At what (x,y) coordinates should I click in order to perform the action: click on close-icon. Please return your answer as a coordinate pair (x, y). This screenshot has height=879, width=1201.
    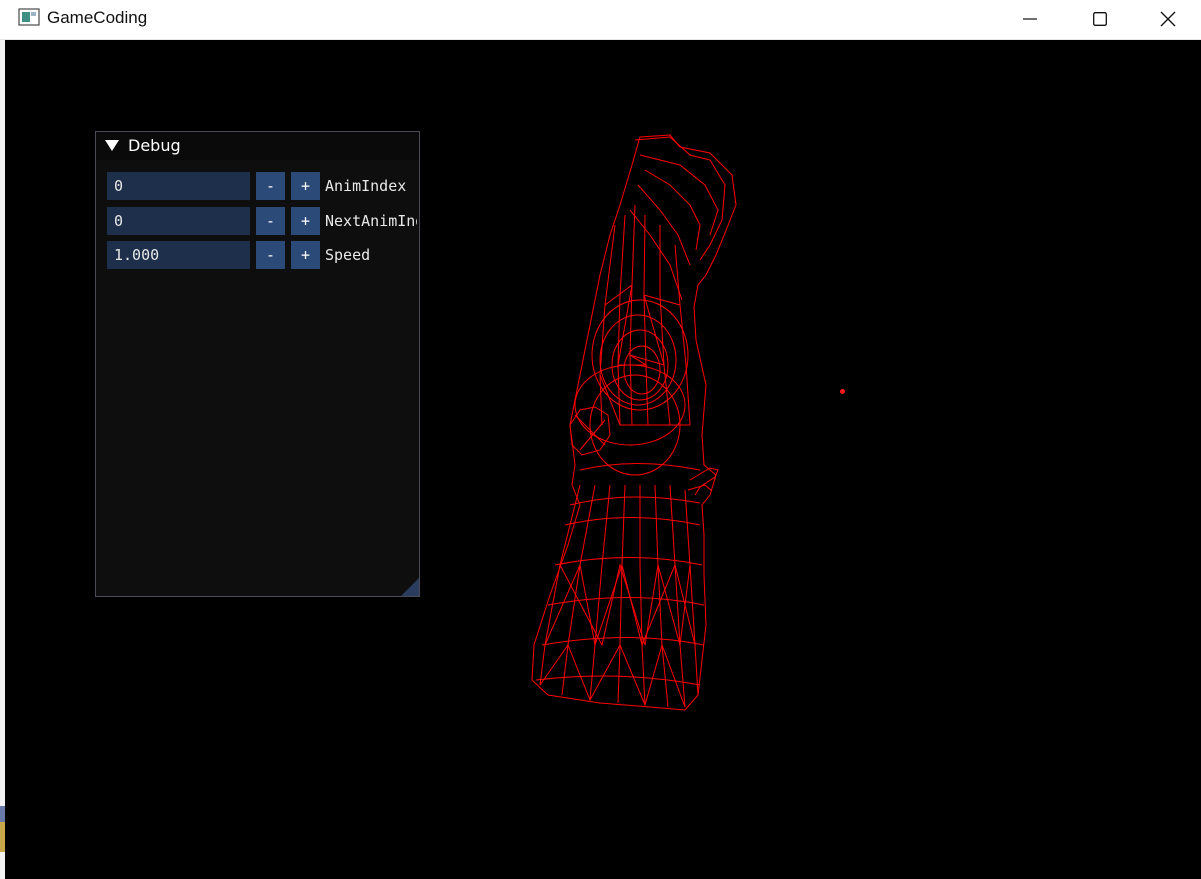
    Looking at the image, I should click on (1168, 19).